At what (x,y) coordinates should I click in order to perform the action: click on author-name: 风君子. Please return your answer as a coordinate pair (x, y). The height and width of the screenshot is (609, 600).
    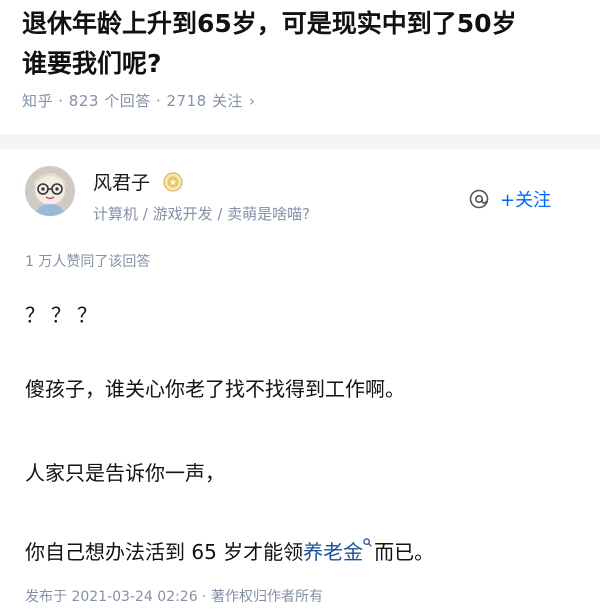
    Looking at the image, I should click on (121, 181).